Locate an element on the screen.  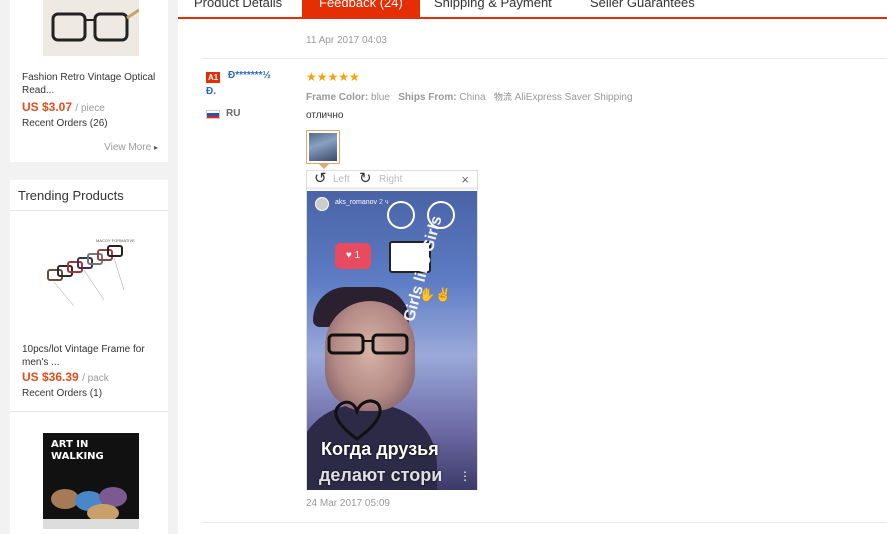
story-caption-line2: делают стори is located at coordinates (381, 475).